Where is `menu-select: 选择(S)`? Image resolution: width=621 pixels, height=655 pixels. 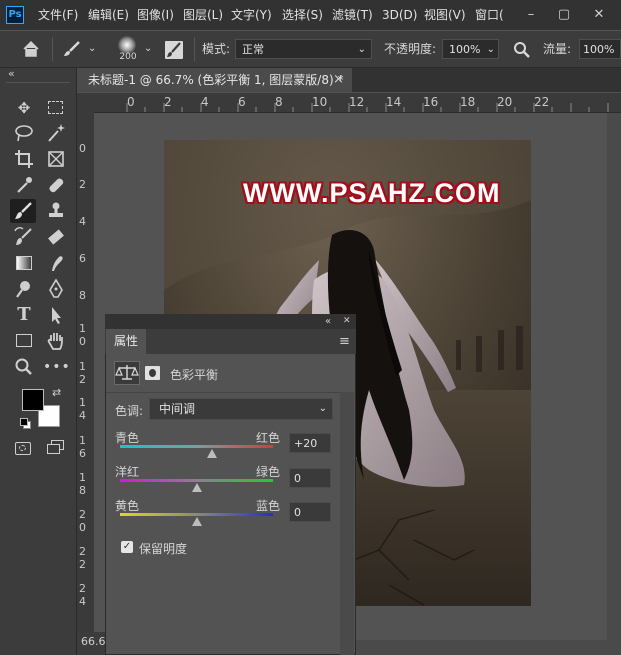 menu-select: 选择(S) is located at coordinates (302, 15).